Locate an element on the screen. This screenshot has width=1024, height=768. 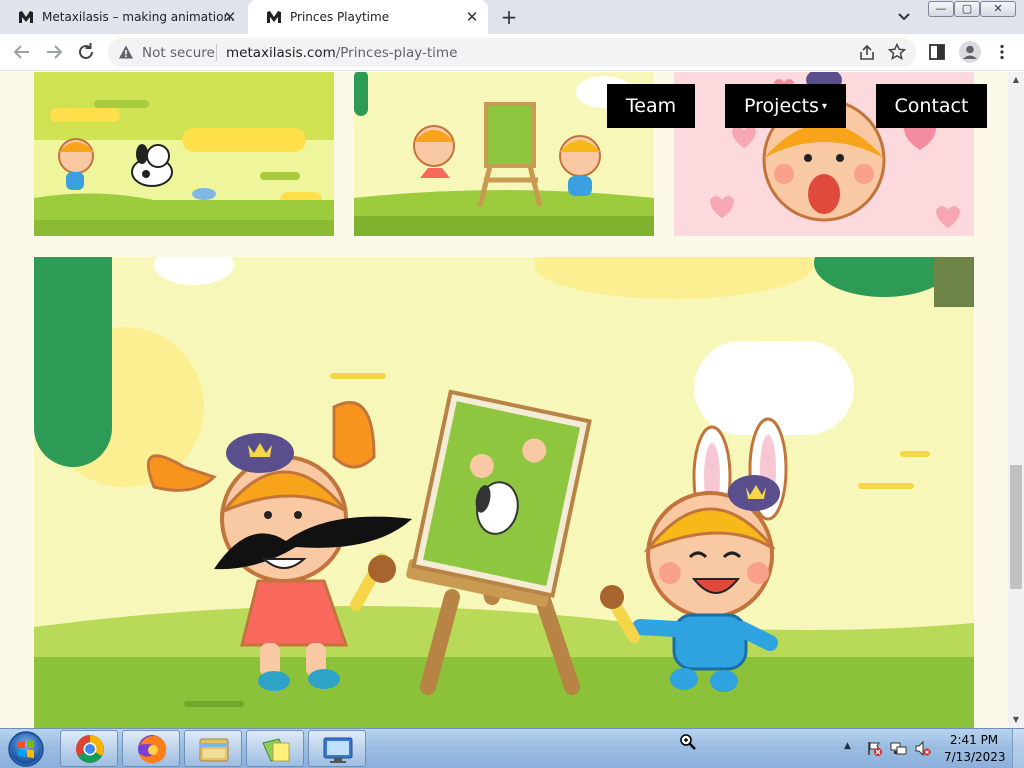
files-icon is located at coordinates (276, 750).